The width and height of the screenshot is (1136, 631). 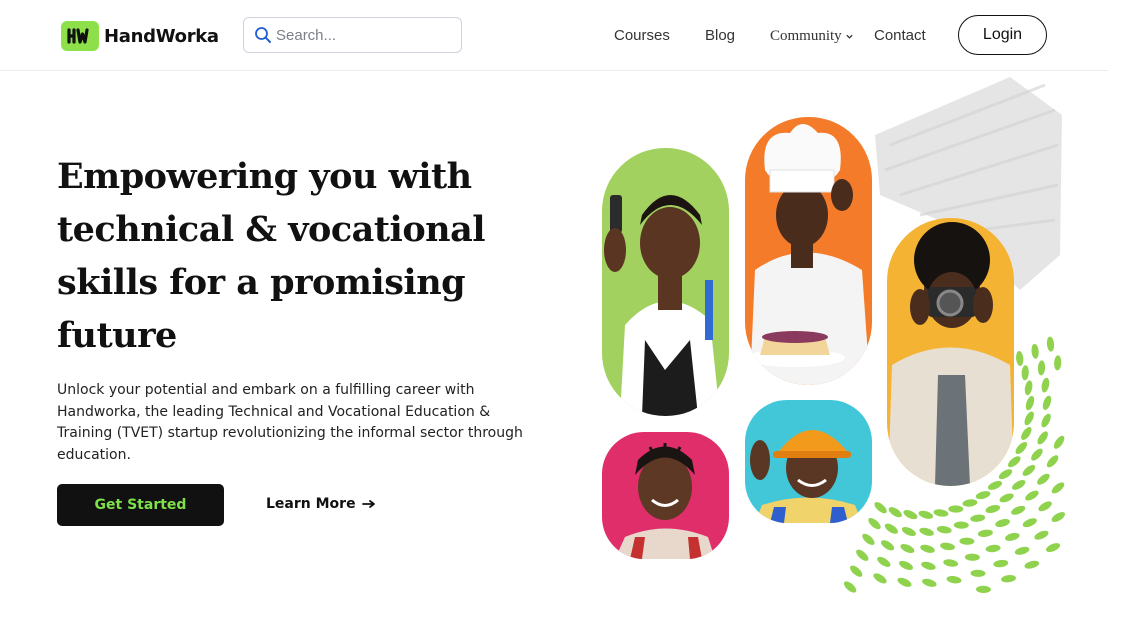 What do you see at coordinates (950, 352) in the screenshot?
I see `photo-photographer` at bounding box center [950, 352].